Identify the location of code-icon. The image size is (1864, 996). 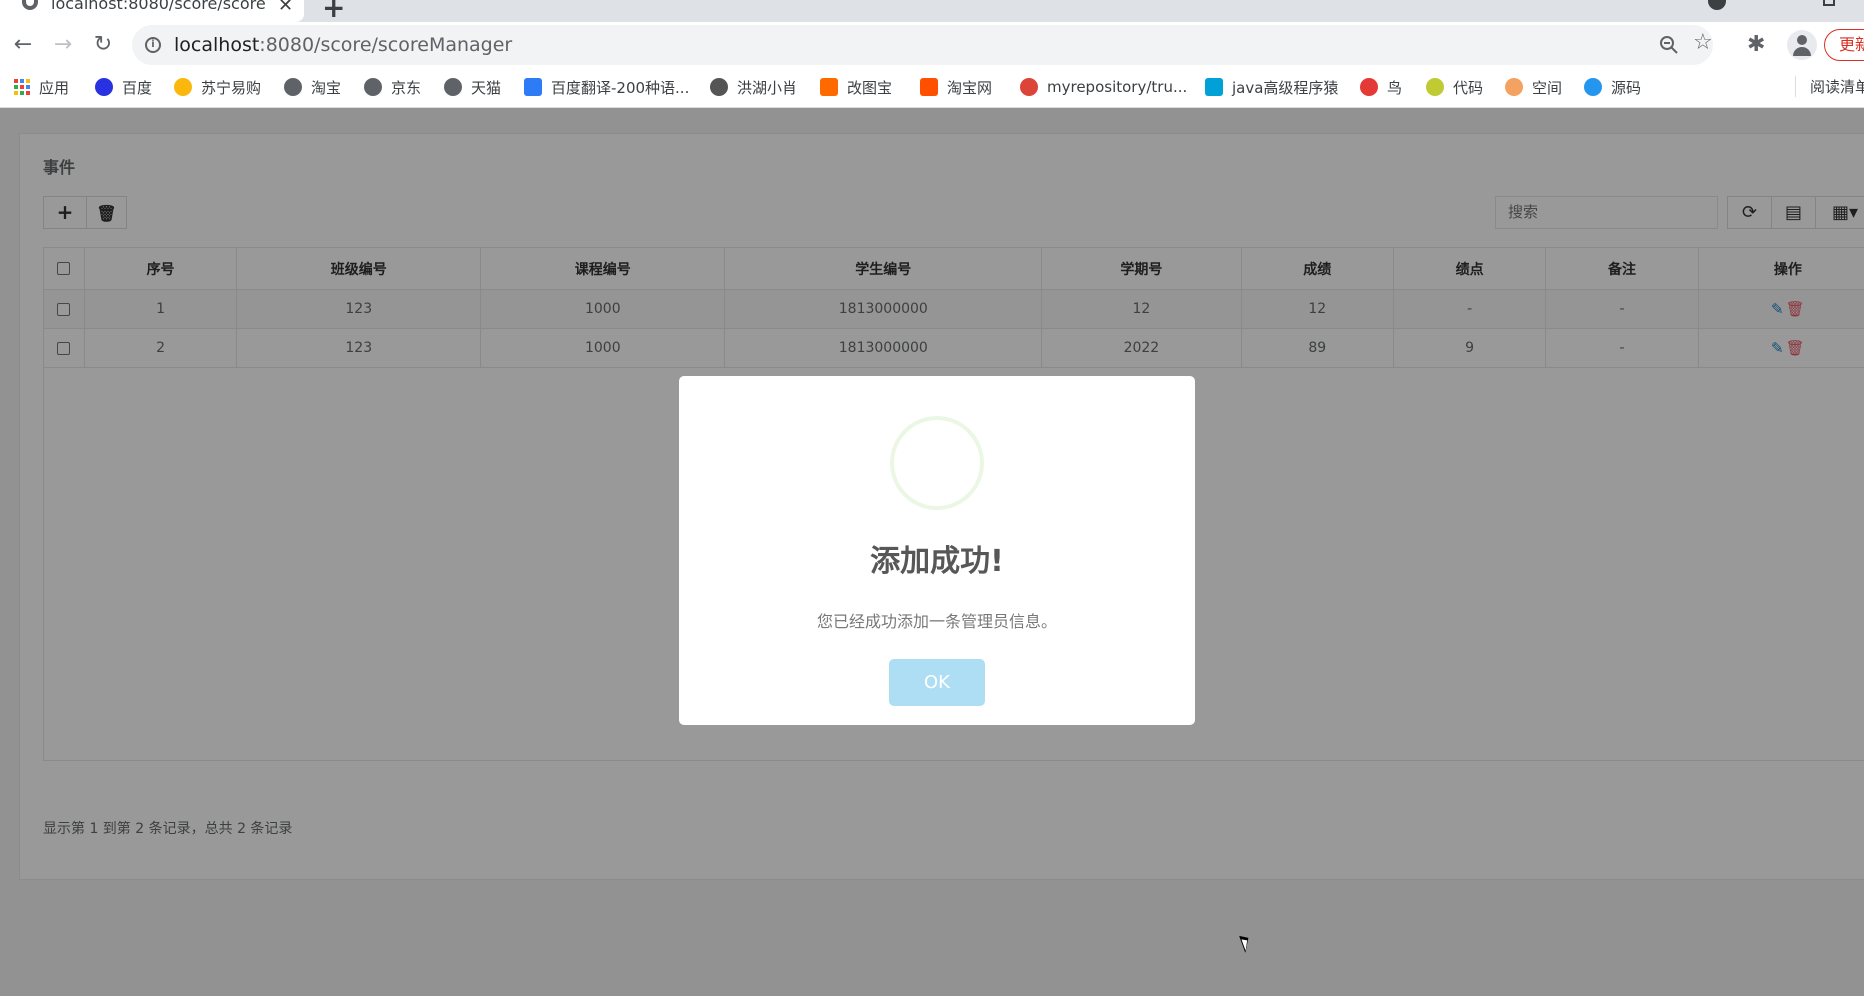
(1435, 87).